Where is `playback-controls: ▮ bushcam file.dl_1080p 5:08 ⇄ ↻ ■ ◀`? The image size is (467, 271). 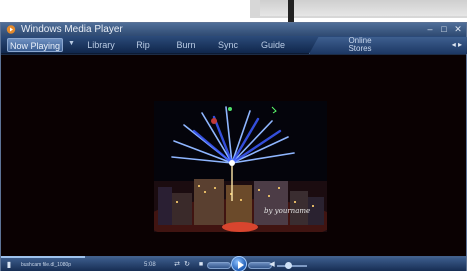
playback-controls: ▮ bushcam file.dl_1080p 5:08 ⇄ ↻ ■ ◀ is located at coordinates (233, 263).